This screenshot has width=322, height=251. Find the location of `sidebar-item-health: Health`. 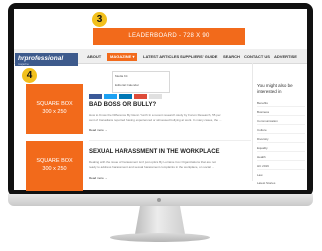

sidebar-item-health: Health is located at coordinates (261, 157).